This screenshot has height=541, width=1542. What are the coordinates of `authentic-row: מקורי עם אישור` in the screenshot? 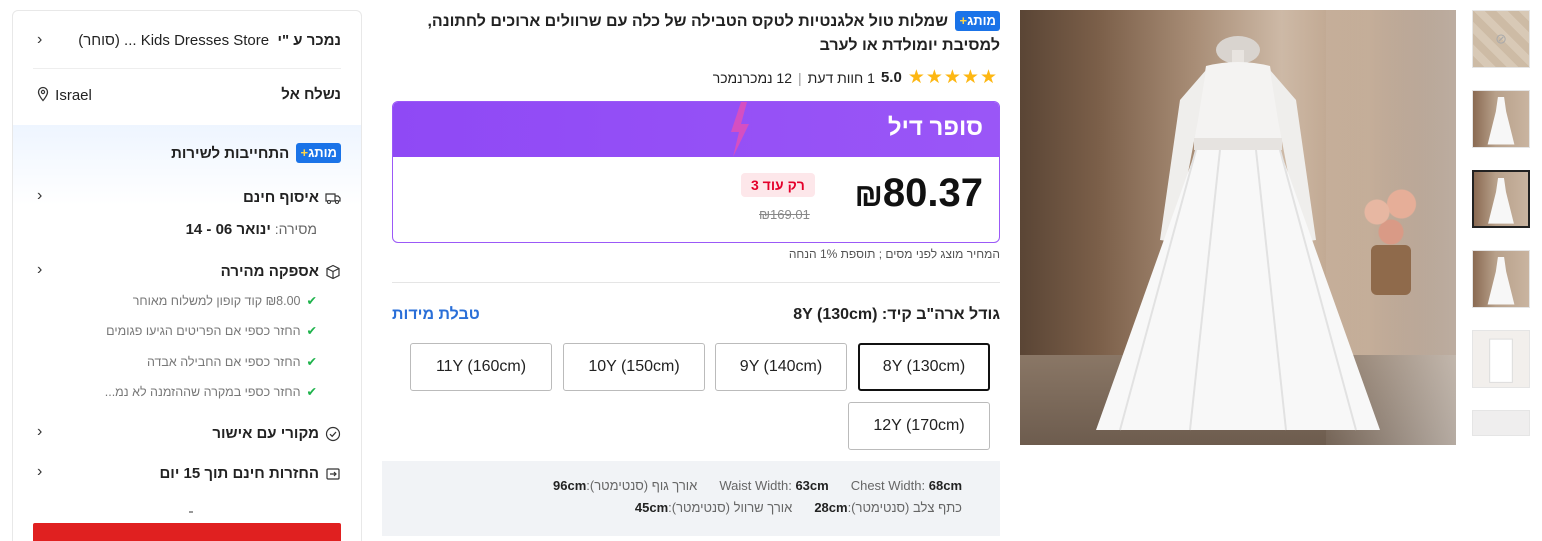 It's located at (276, 433).